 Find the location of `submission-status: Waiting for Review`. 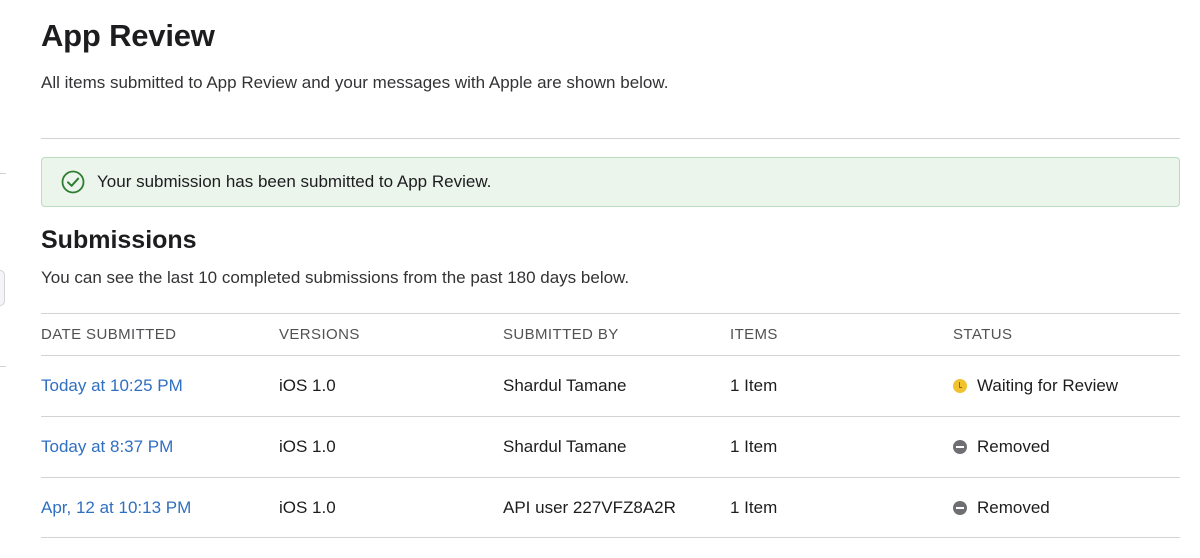

submission-status: Waiting for Review is located at coordinates (1035, 386).